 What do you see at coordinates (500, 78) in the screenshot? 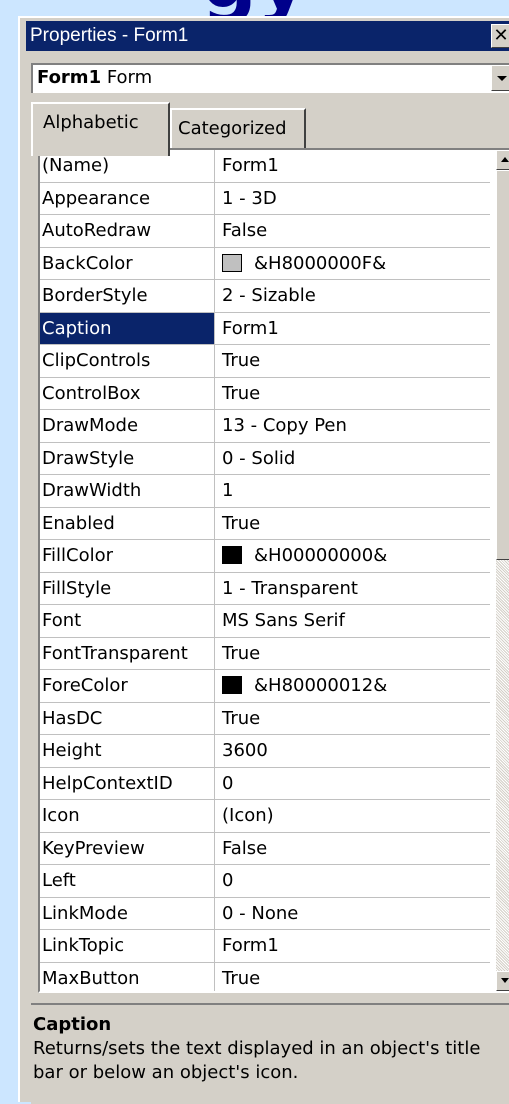
I see `dropdown-arrow-icon` at bounding box center [500, 78].